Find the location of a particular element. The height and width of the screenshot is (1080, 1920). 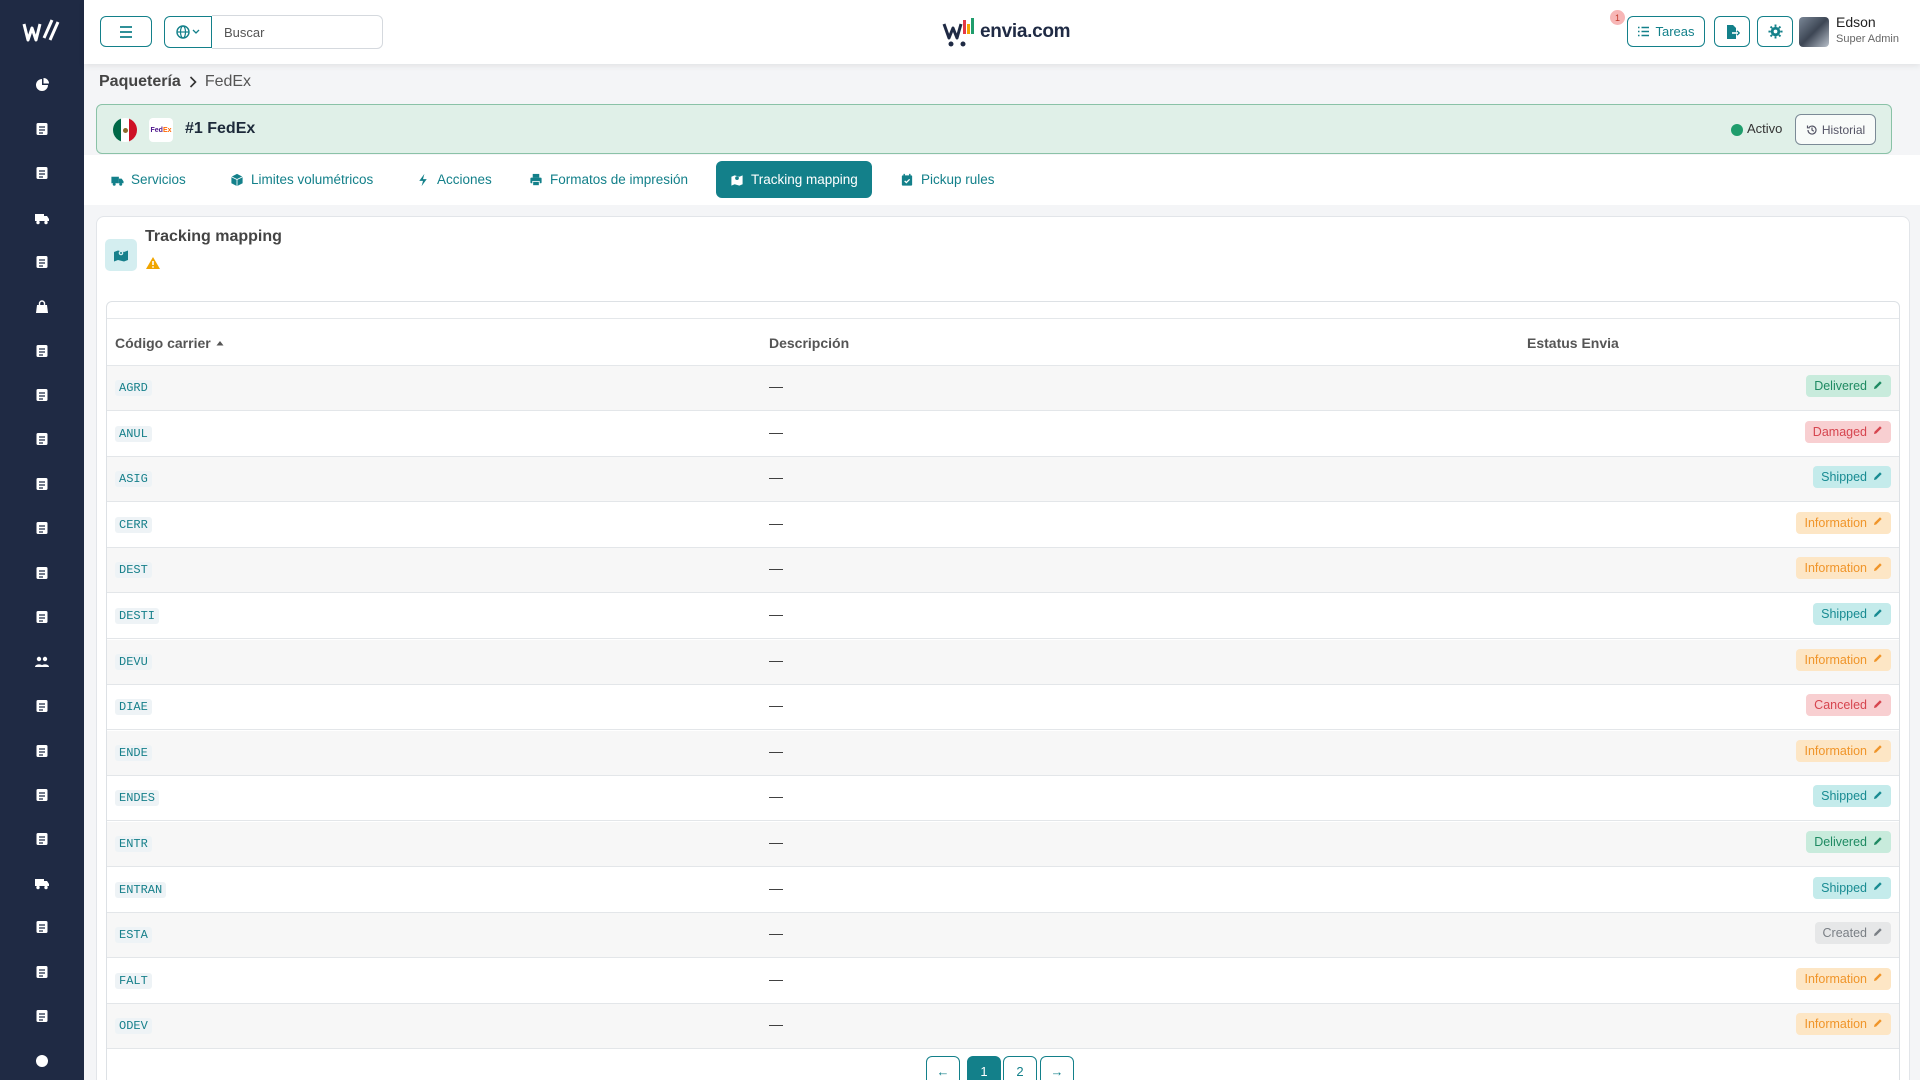

status-label: Delivered is located at coordinates (1840, 842).